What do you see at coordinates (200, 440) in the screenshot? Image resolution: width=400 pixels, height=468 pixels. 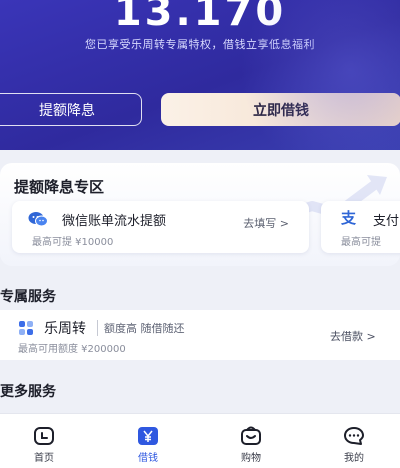 I see `bottom-tab-bar: 首页 借钱 购物 我的` at bounding box center [200, 440].